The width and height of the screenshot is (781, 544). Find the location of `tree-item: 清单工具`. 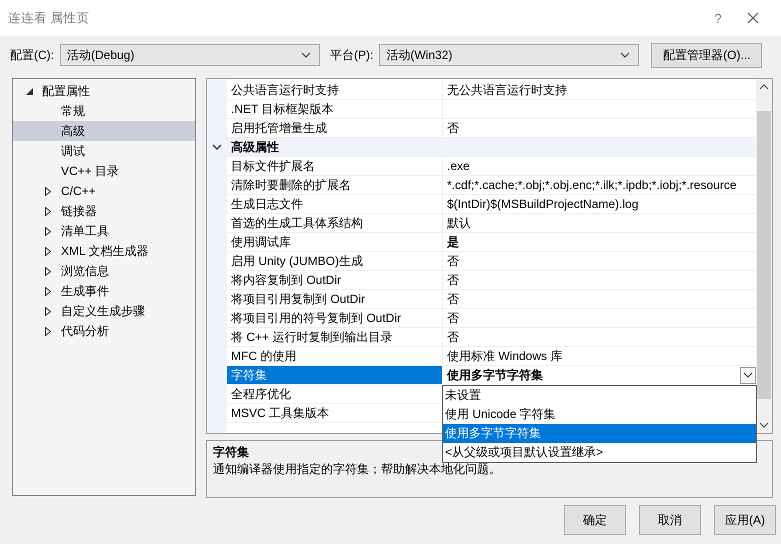

tree-item: 清单工具 is located at coordinates (104, 231).